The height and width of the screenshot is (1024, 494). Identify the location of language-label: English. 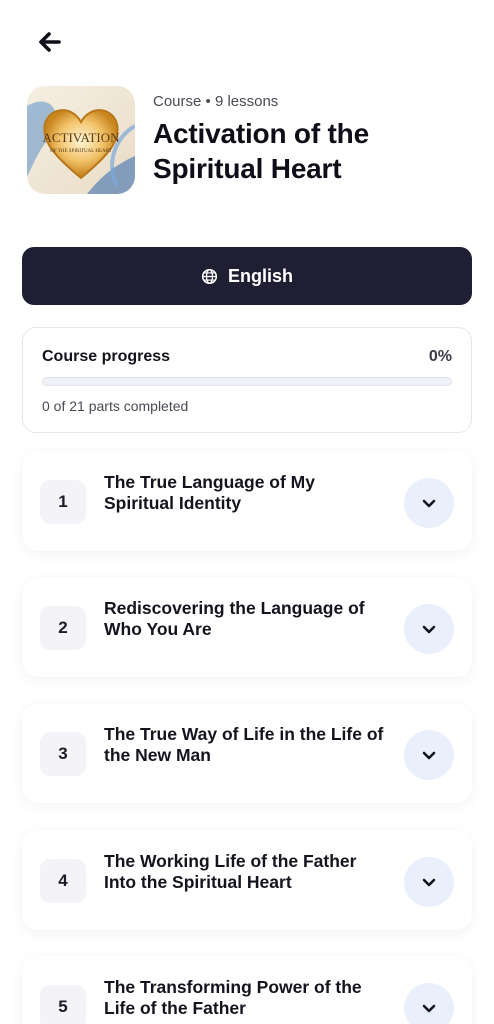
(260, 275).